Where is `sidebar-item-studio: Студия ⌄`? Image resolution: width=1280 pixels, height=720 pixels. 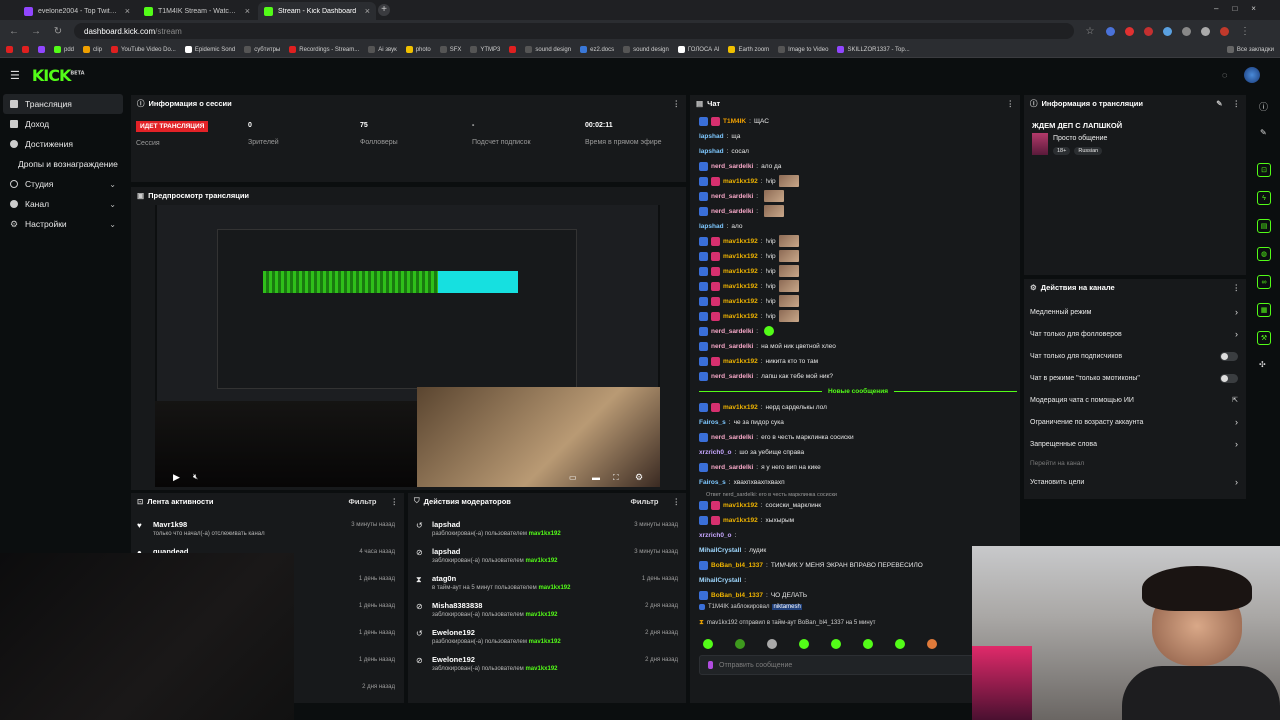 sidebar-item-studio: Студия ⌄ is located at coordinates (63, 184).